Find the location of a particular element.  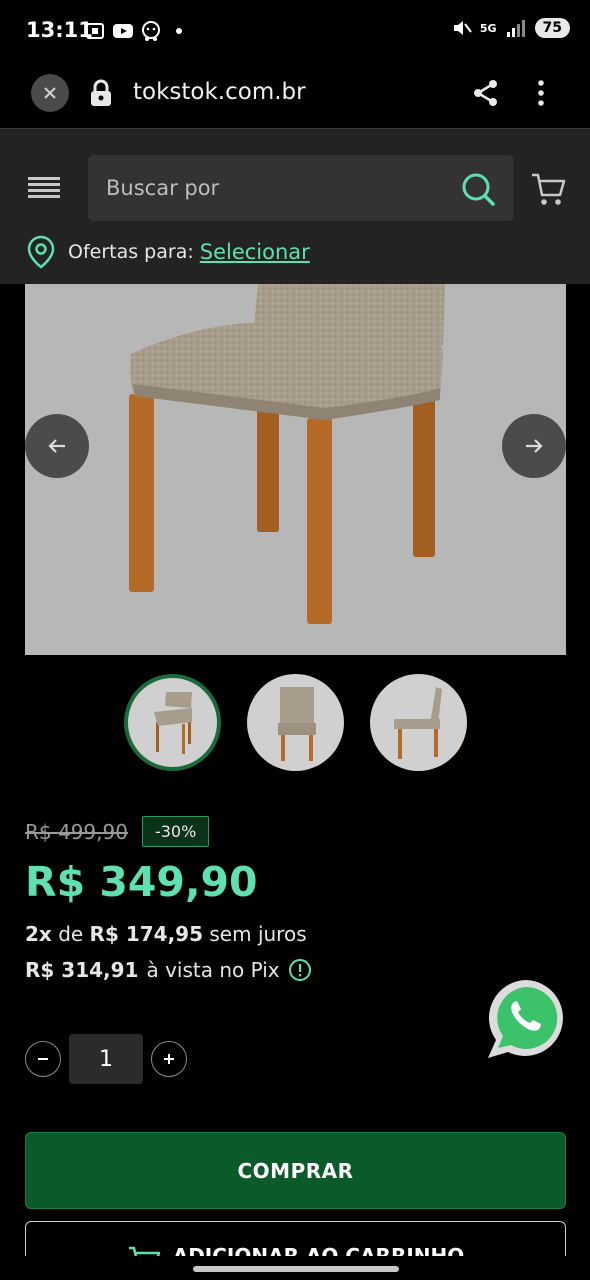

decrease-quantity-button is located at coordinates (43, 1059).